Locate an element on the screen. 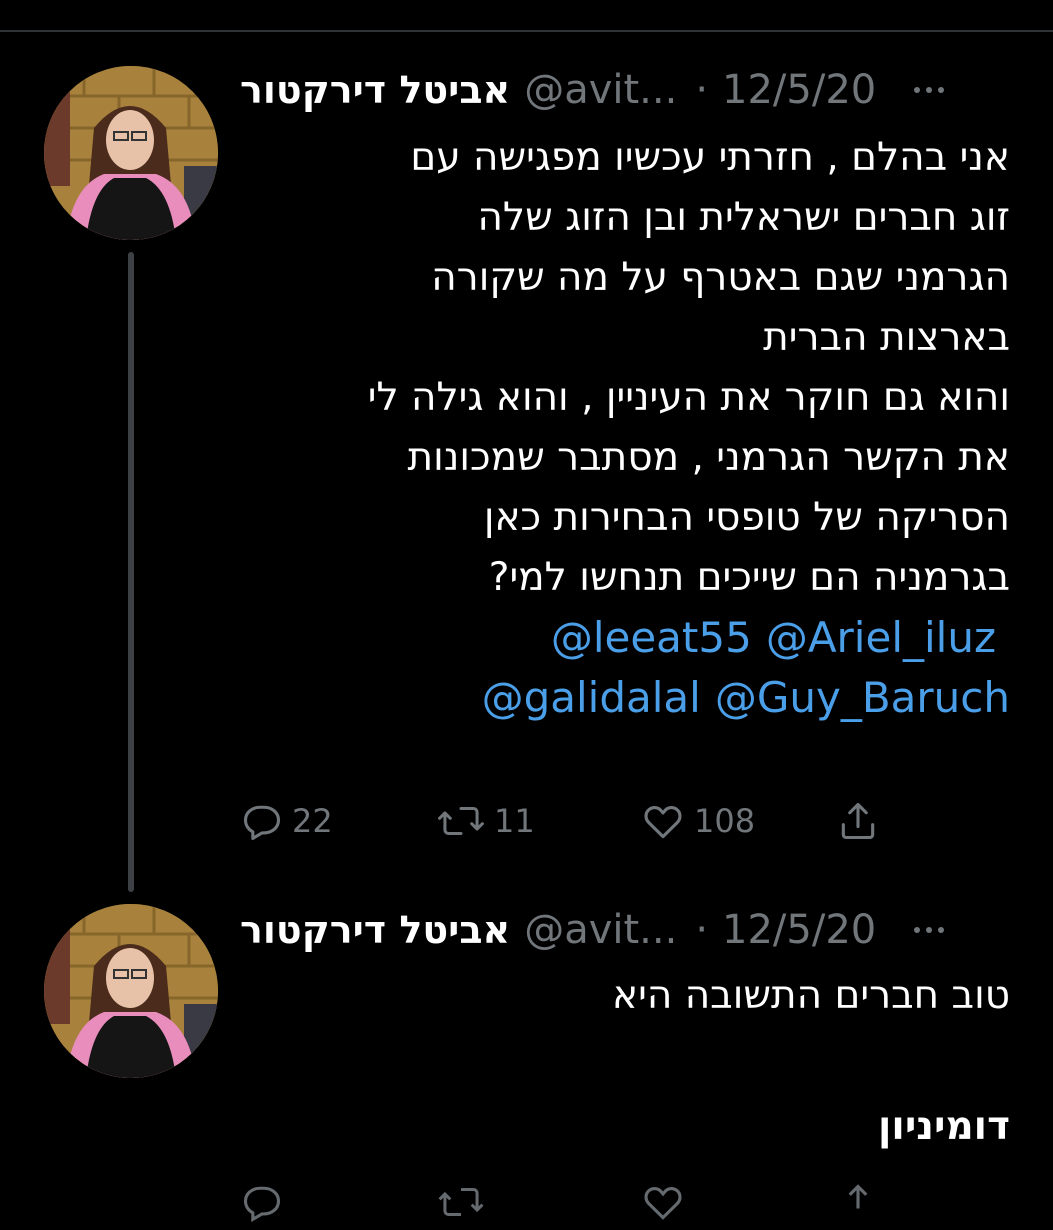  mention-link: @galidalal is located at coordinates (591, 697).